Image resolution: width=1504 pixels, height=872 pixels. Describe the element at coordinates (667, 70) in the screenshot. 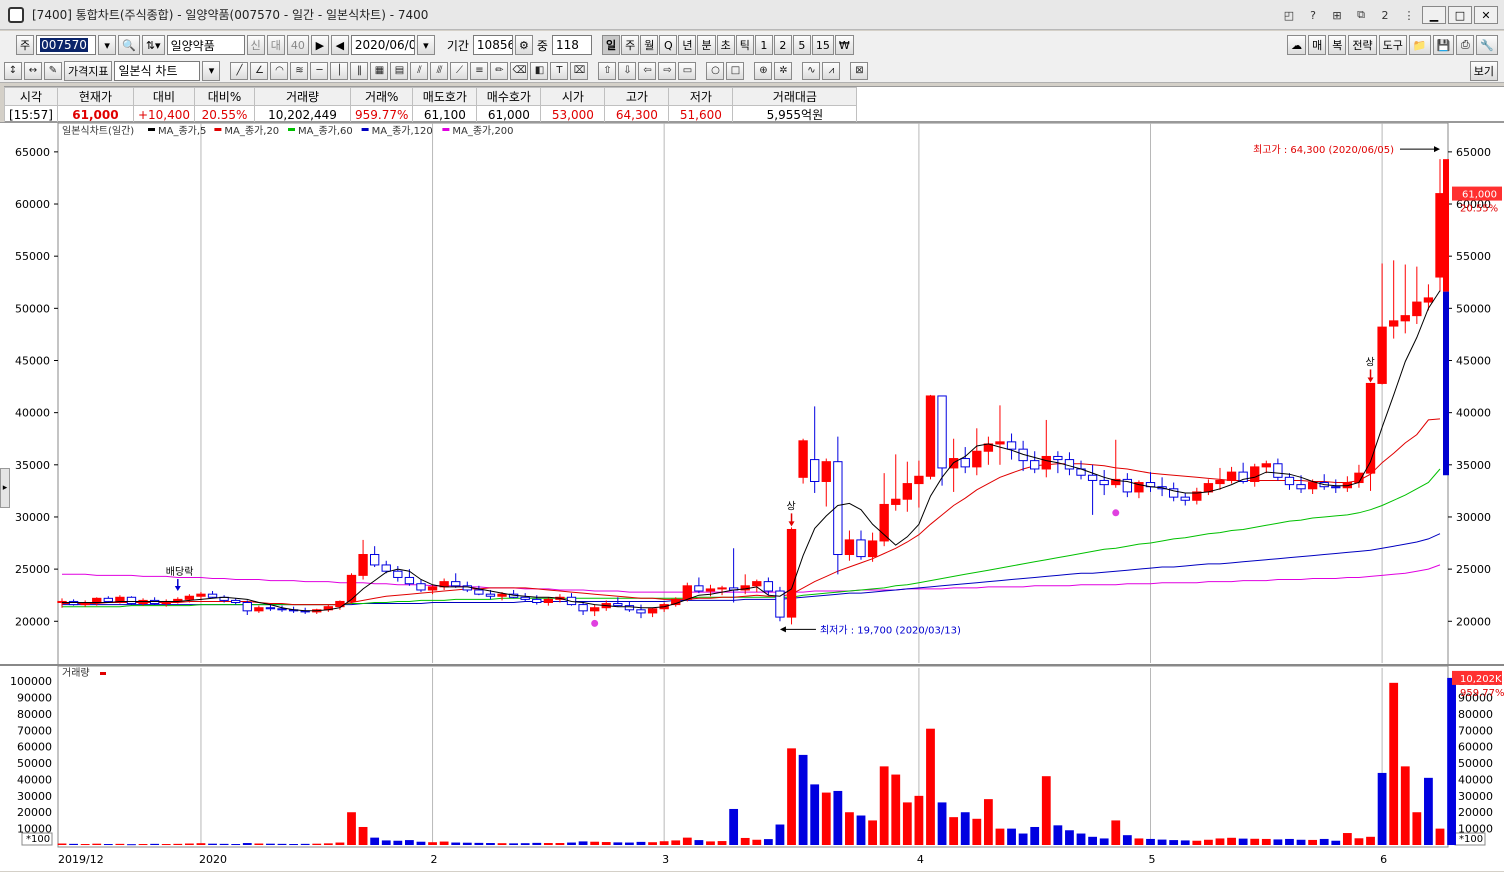

I see `arrow-right-icon: ⇨` at that location.